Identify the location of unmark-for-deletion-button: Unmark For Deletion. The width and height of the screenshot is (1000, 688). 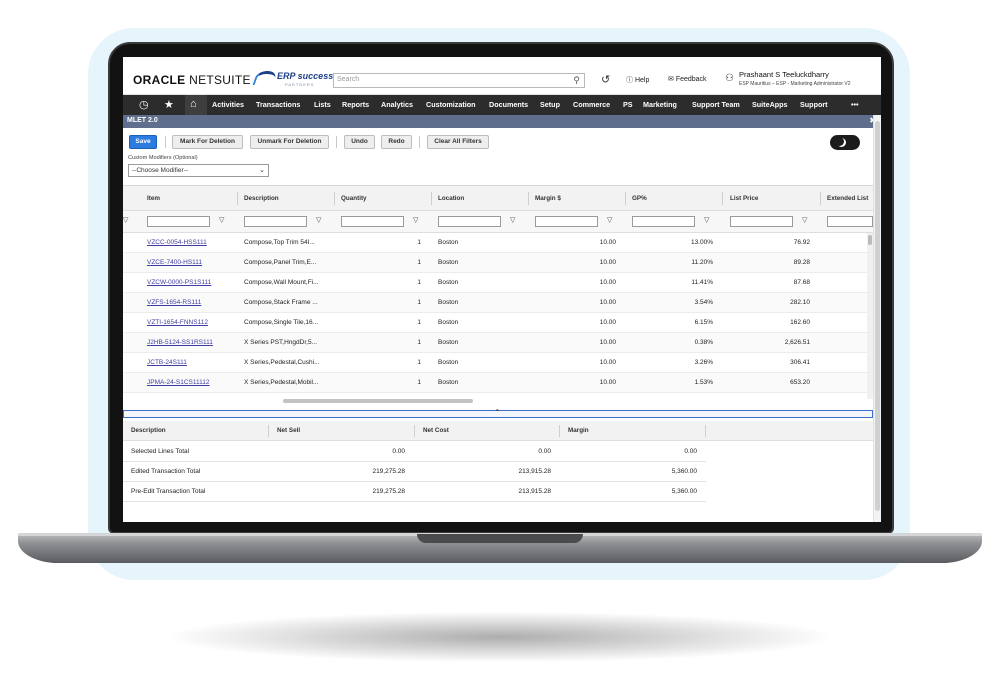
(289, 142).